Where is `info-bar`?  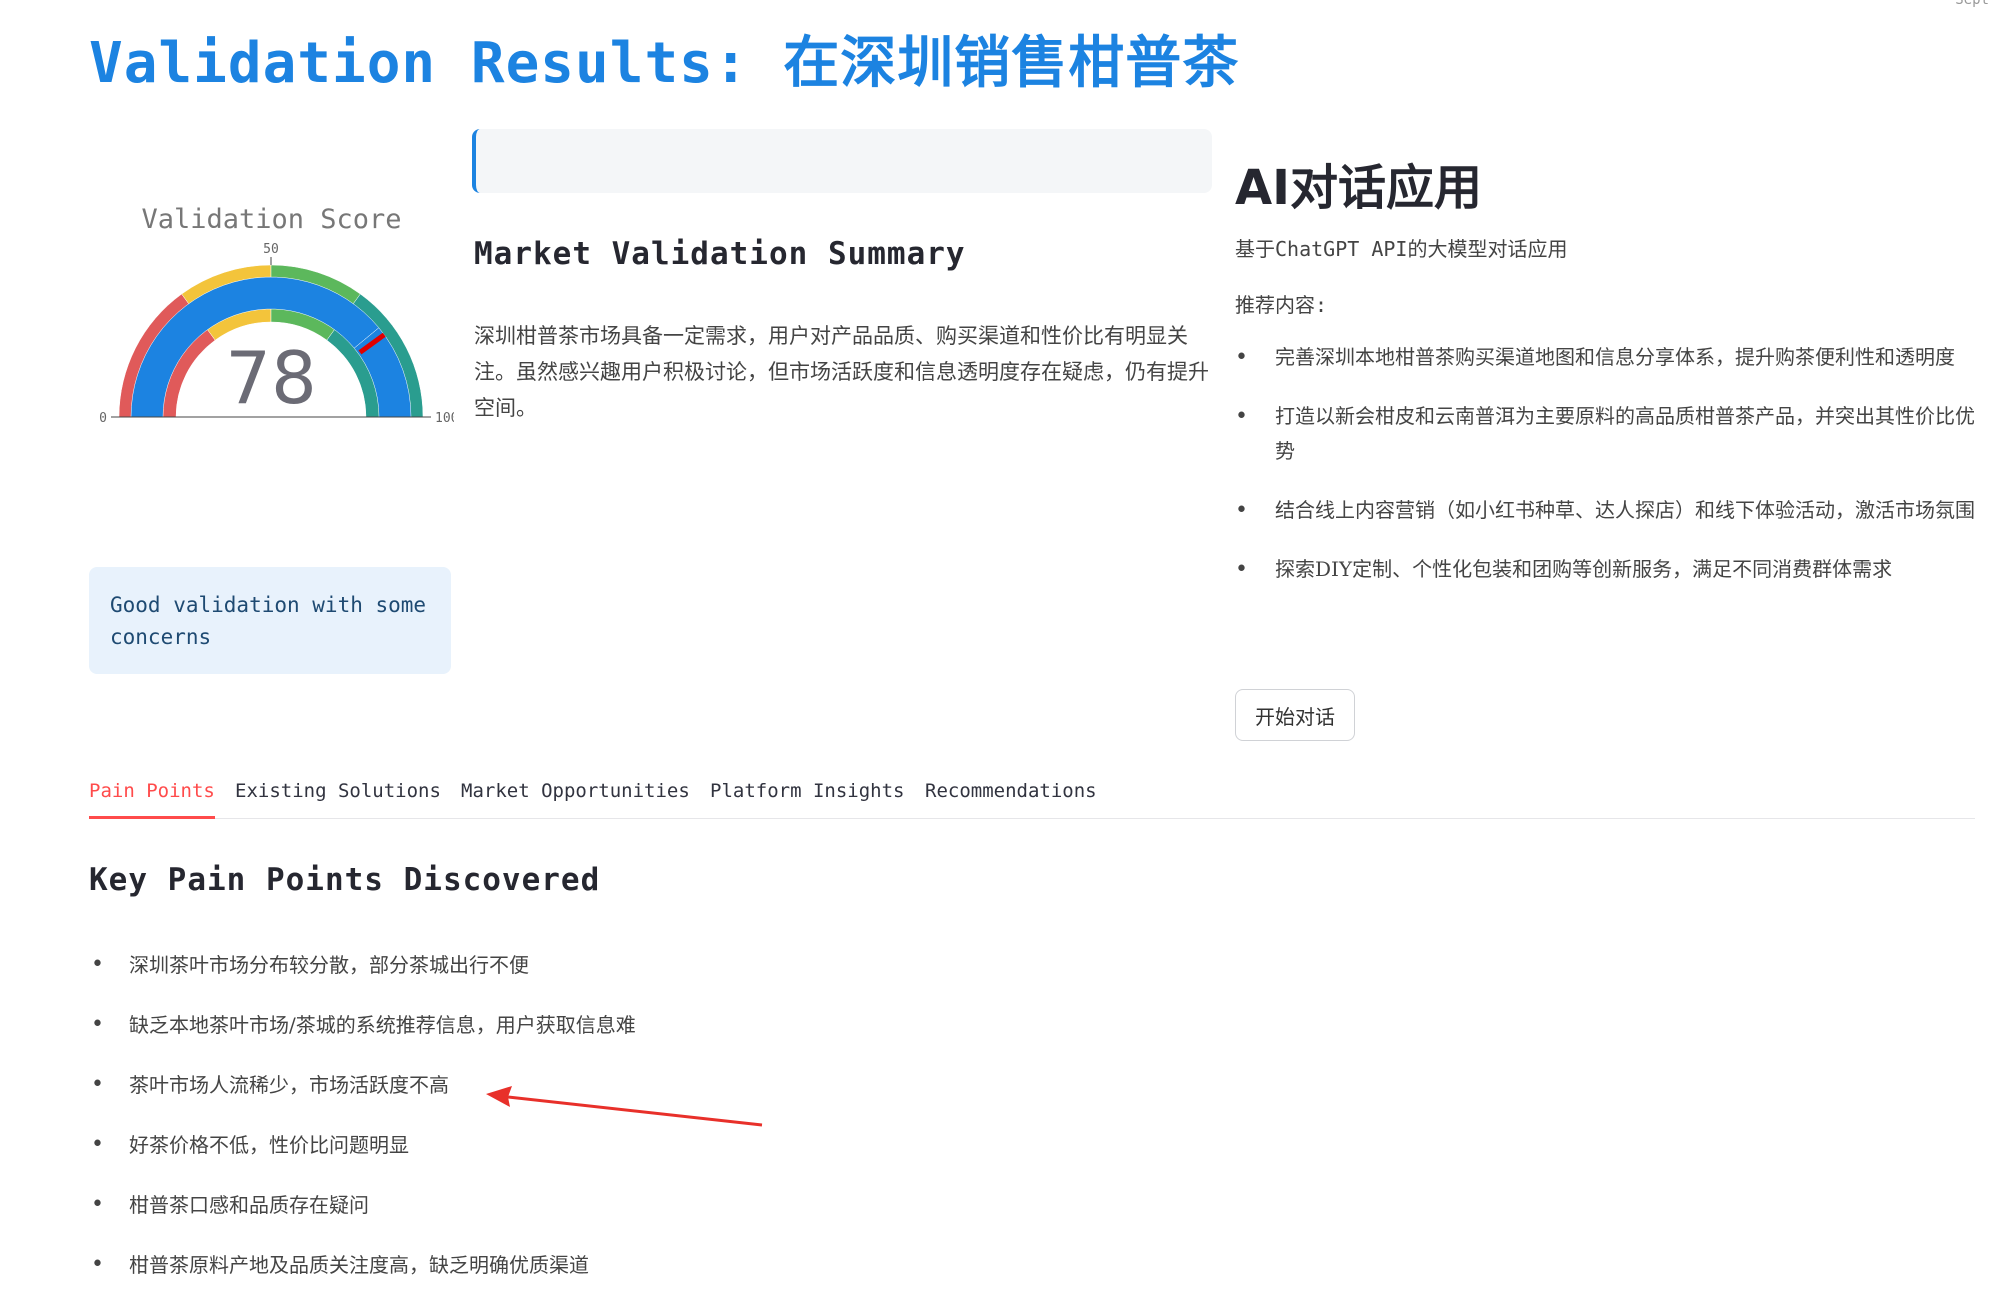 info-bar is located at coordinates (842, 161).